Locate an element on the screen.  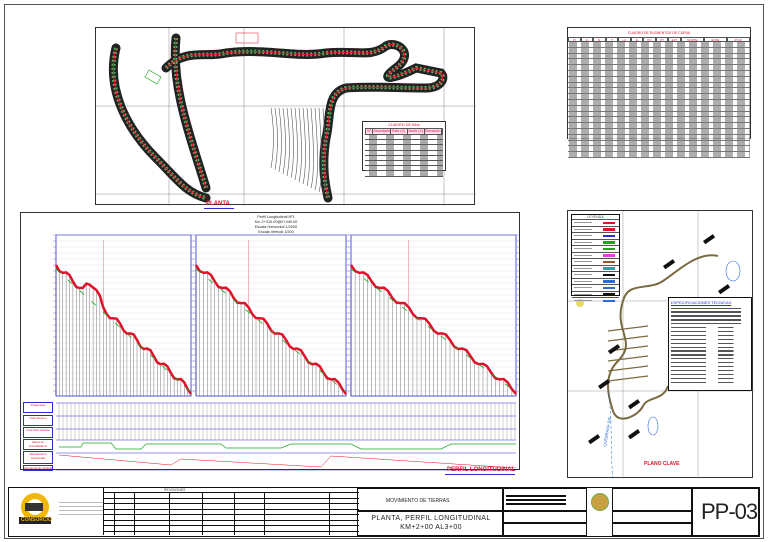
scale-cell is located at coordinates (652, 517).